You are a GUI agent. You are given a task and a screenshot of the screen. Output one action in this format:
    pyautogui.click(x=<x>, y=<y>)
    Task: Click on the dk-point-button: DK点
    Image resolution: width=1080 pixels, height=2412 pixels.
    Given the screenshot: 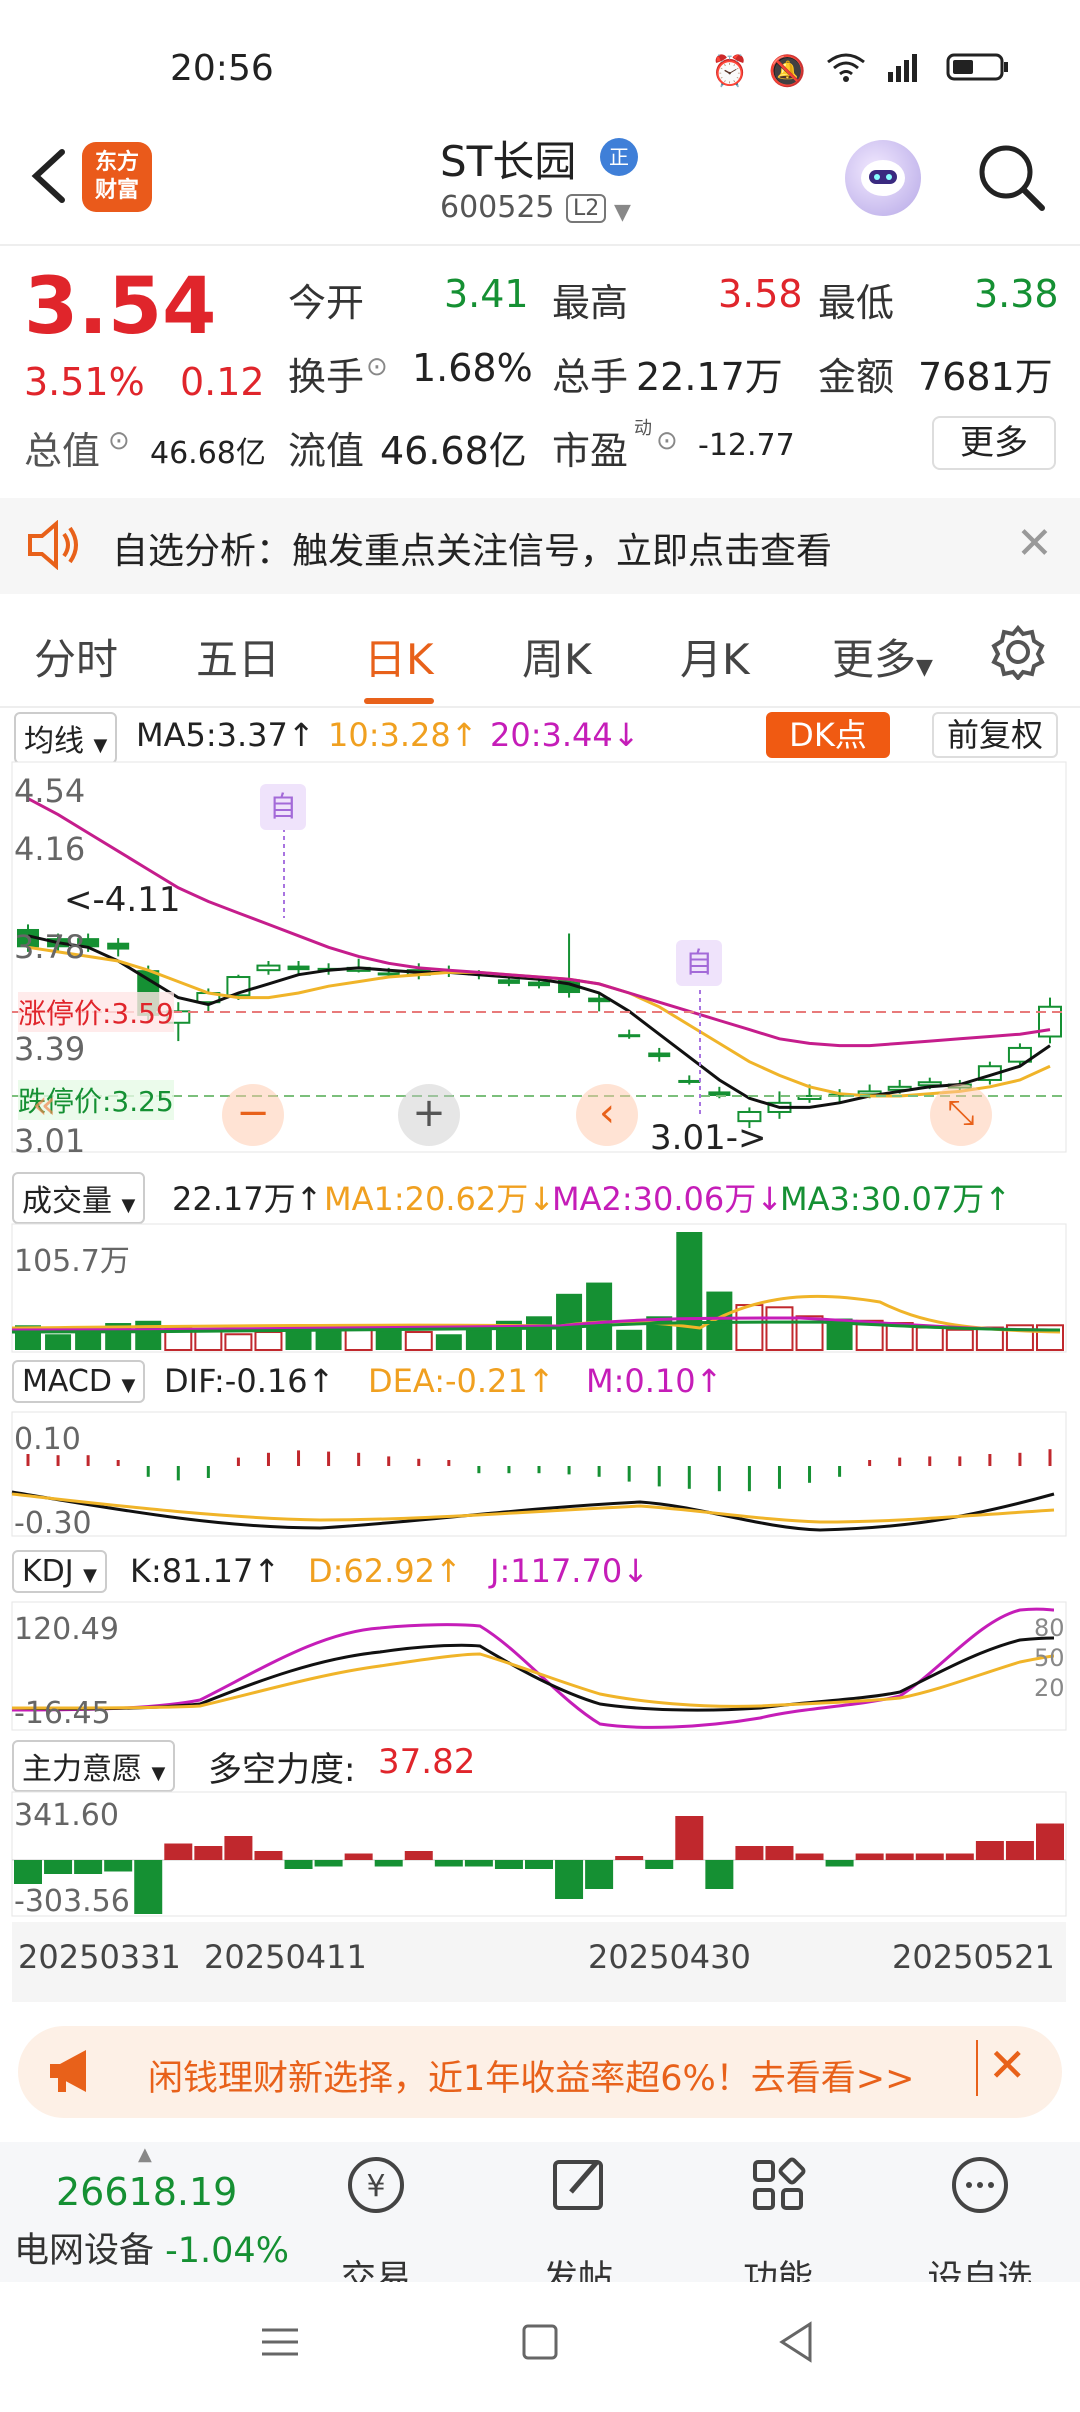 What is the action you would take?
    pyautogui.click(x=828, y=735)
    